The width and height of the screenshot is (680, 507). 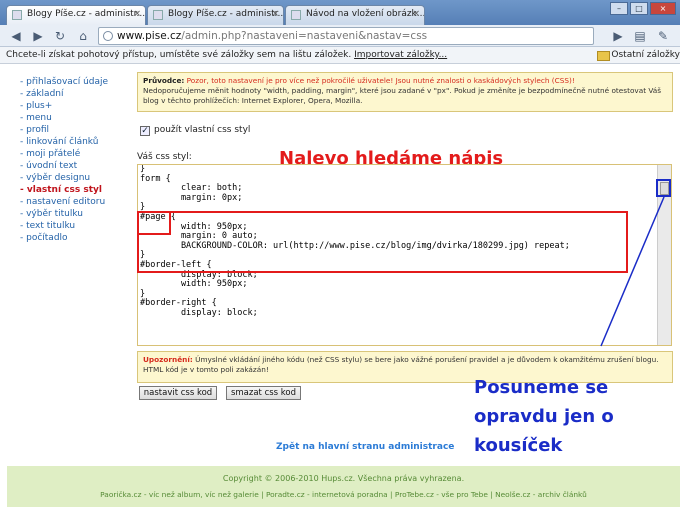 I want to click on save-css-button: nastavit css kod, so click(x=178, y=393).